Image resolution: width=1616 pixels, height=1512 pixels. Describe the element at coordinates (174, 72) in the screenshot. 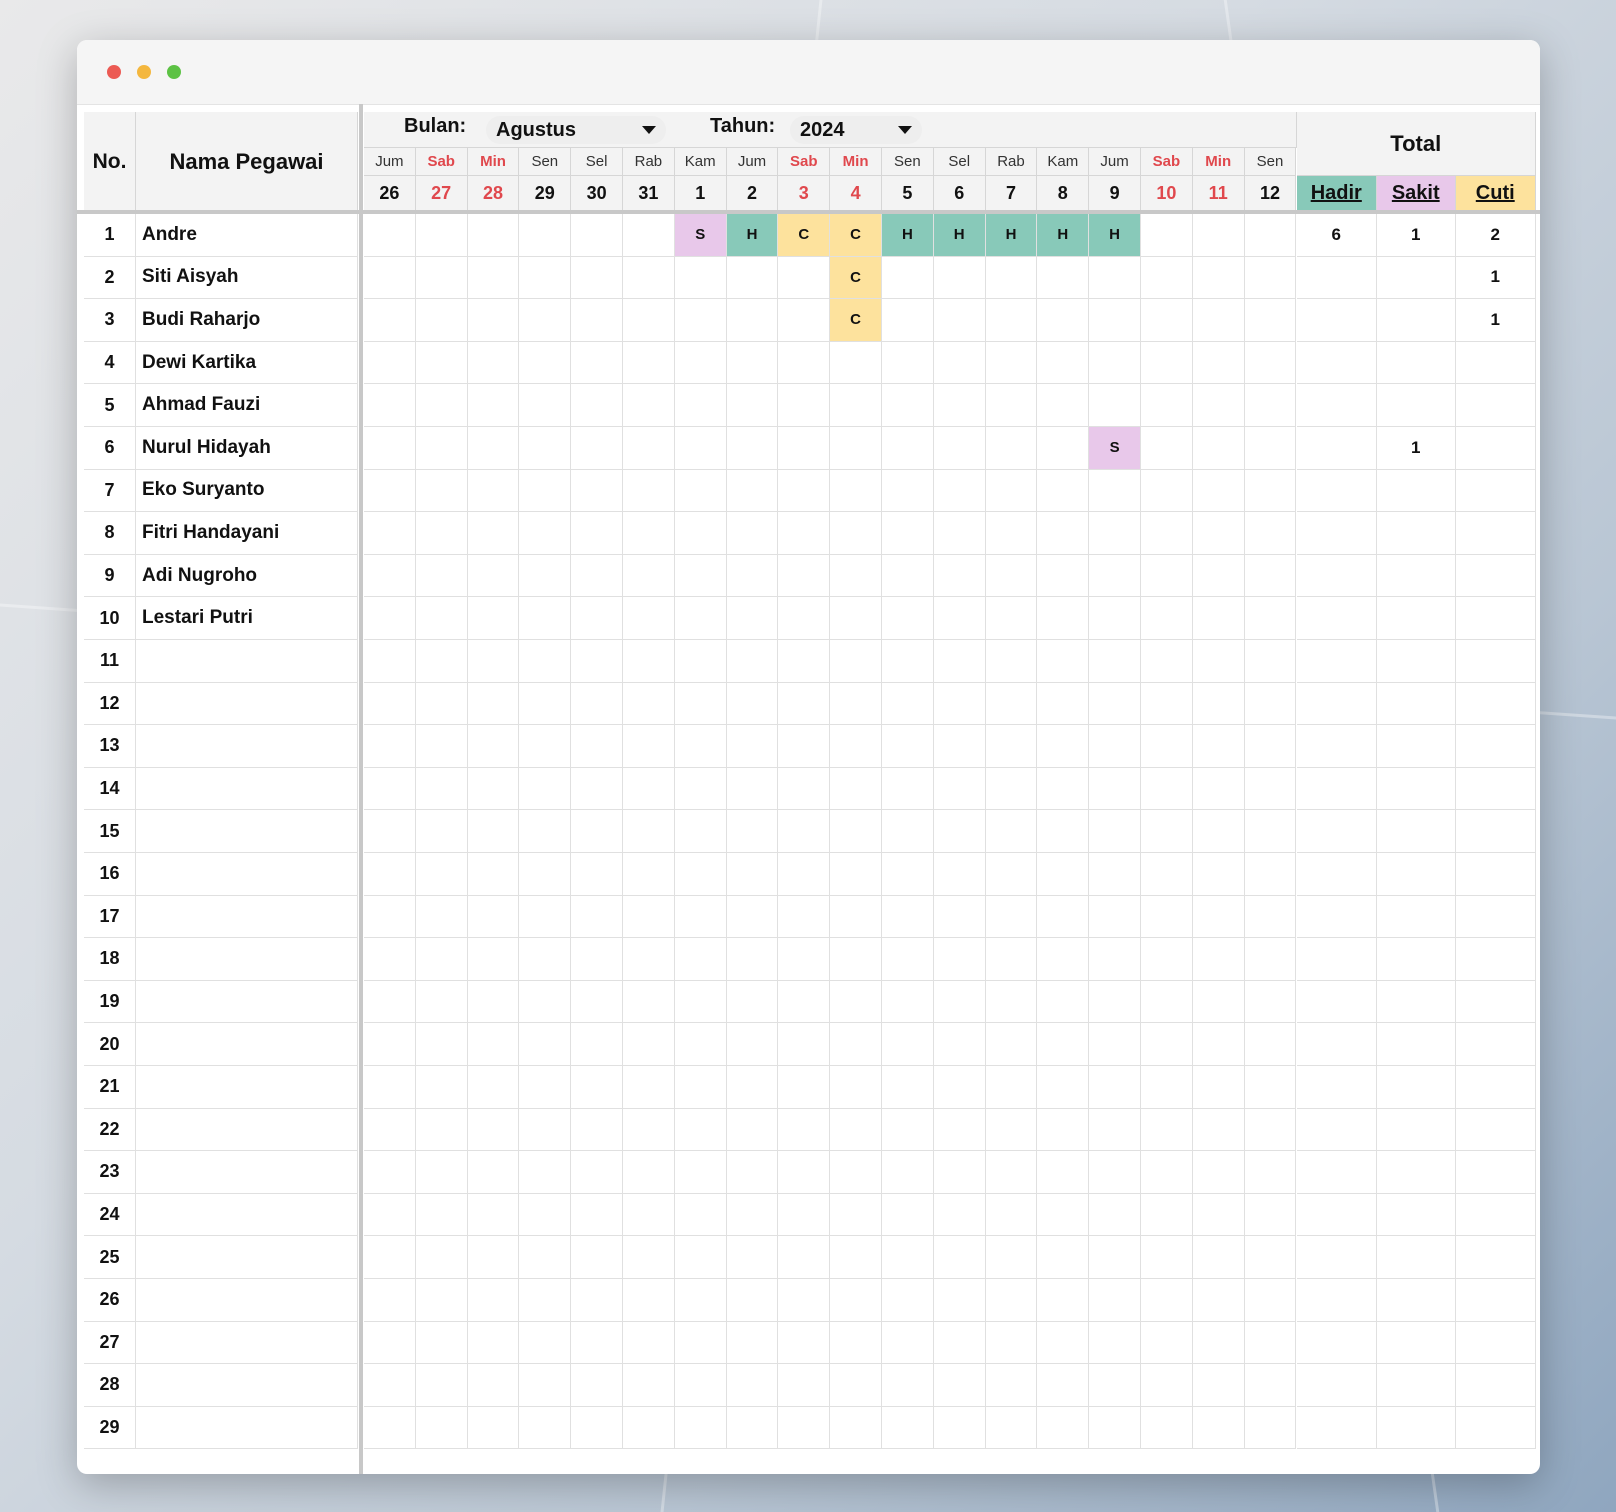

I see `maximize-button` at that location.